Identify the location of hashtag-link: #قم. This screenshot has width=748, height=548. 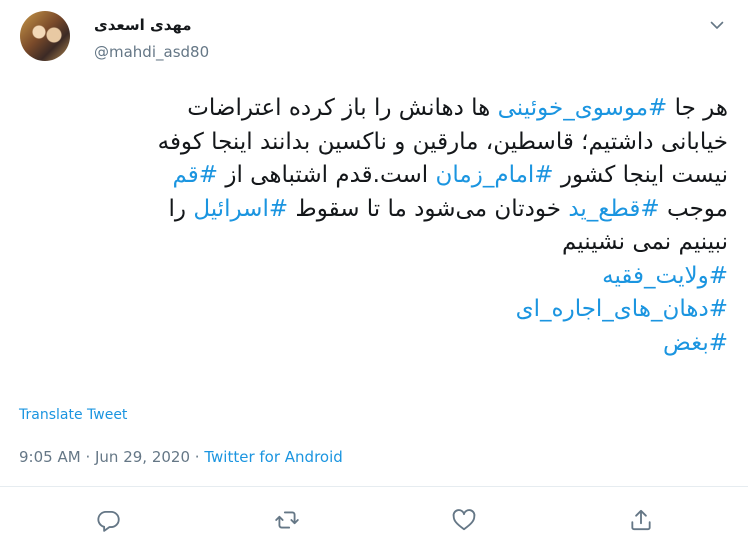
(195, 175).